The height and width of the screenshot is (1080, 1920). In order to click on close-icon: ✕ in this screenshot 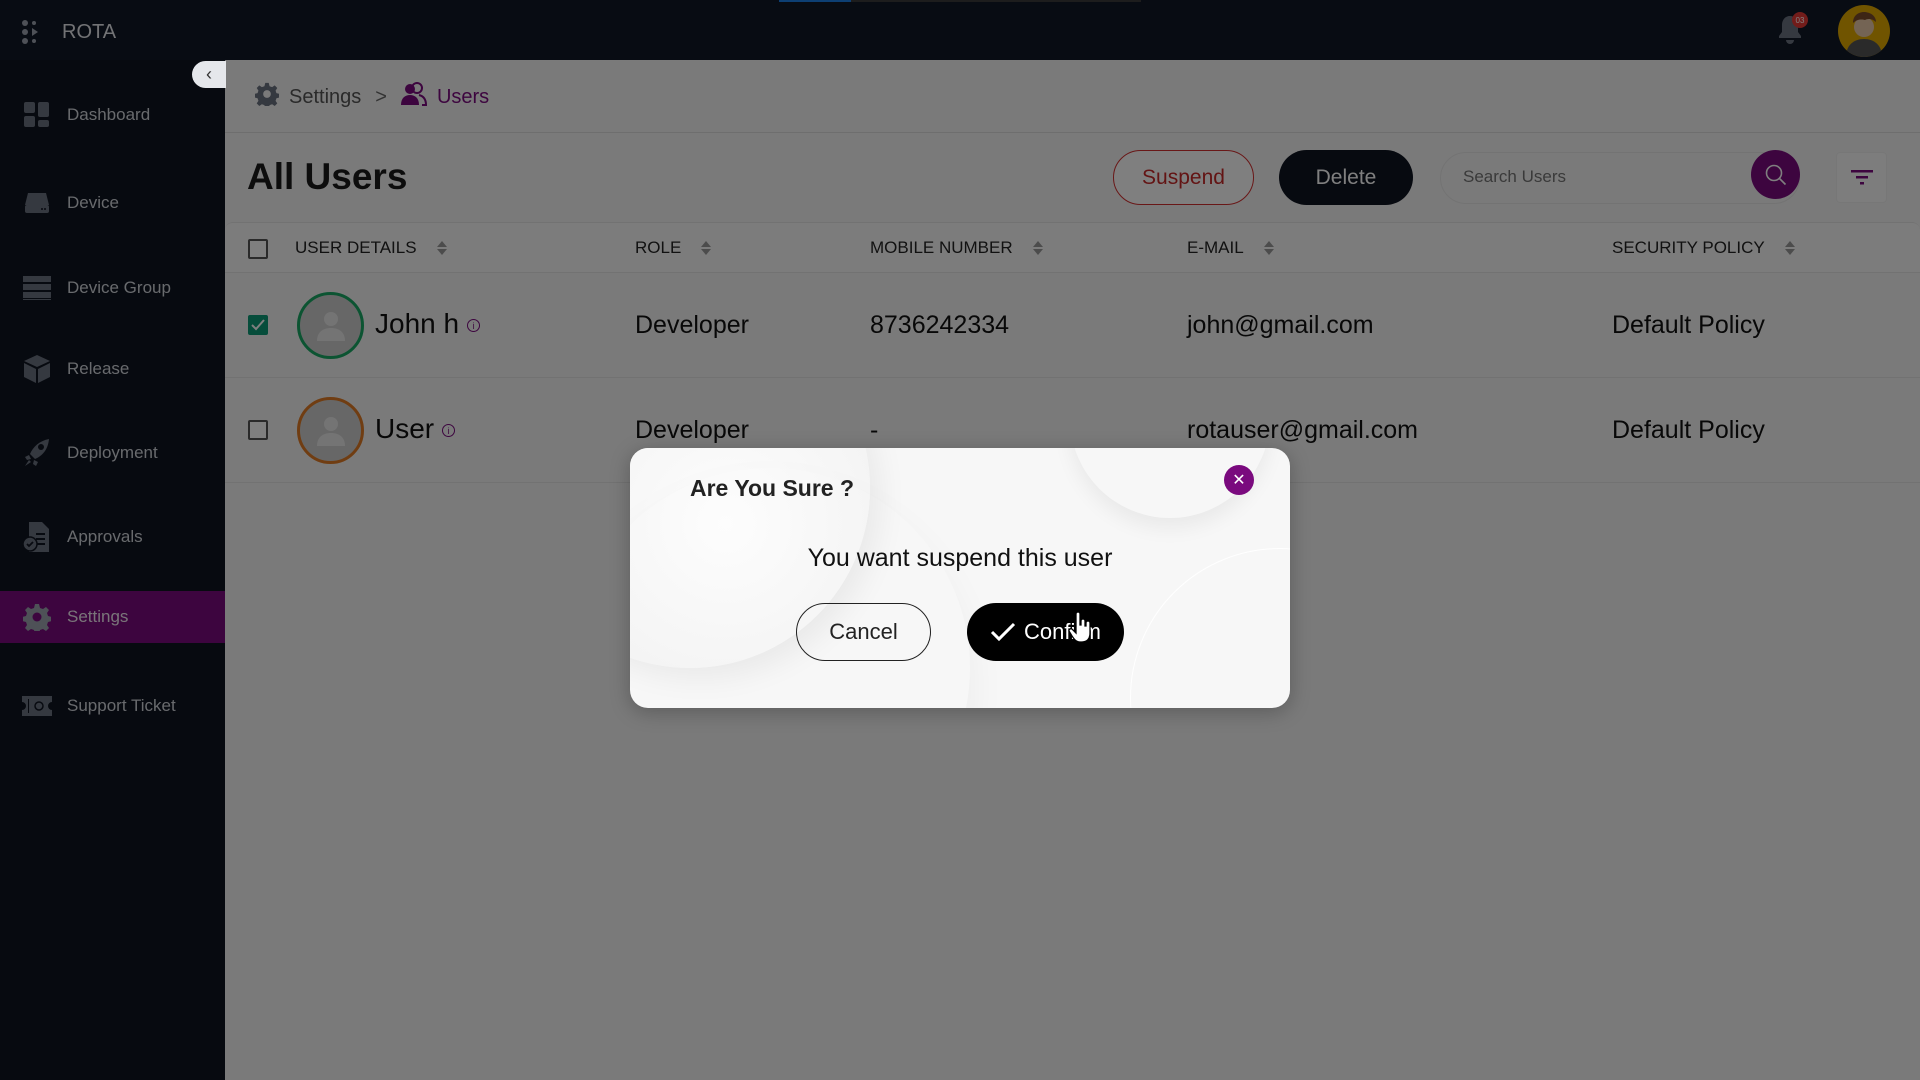, I will do `click(1239, 480)`.